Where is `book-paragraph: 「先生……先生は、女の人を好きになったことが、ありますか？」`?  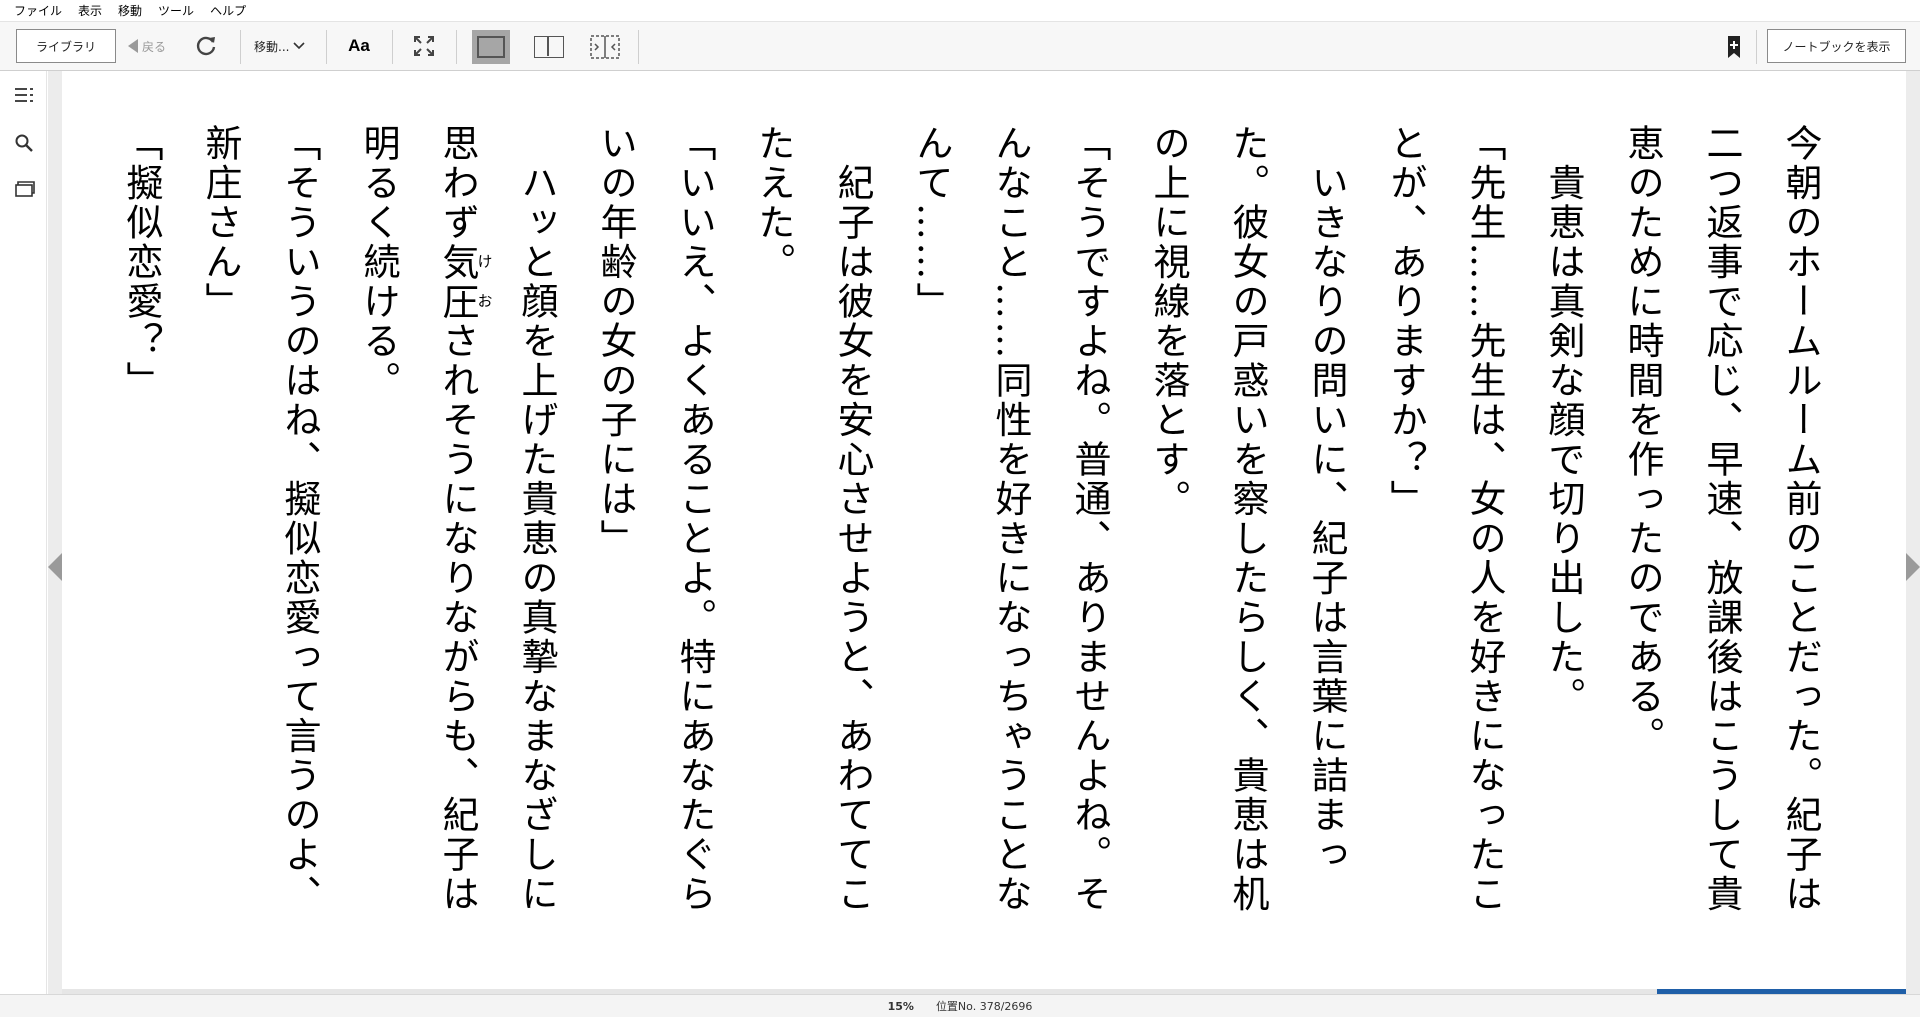
book-paragraph: 「先生……先生は、女の人を好きになったことが、ありますか？」 is located at coordinates (1445, 519).